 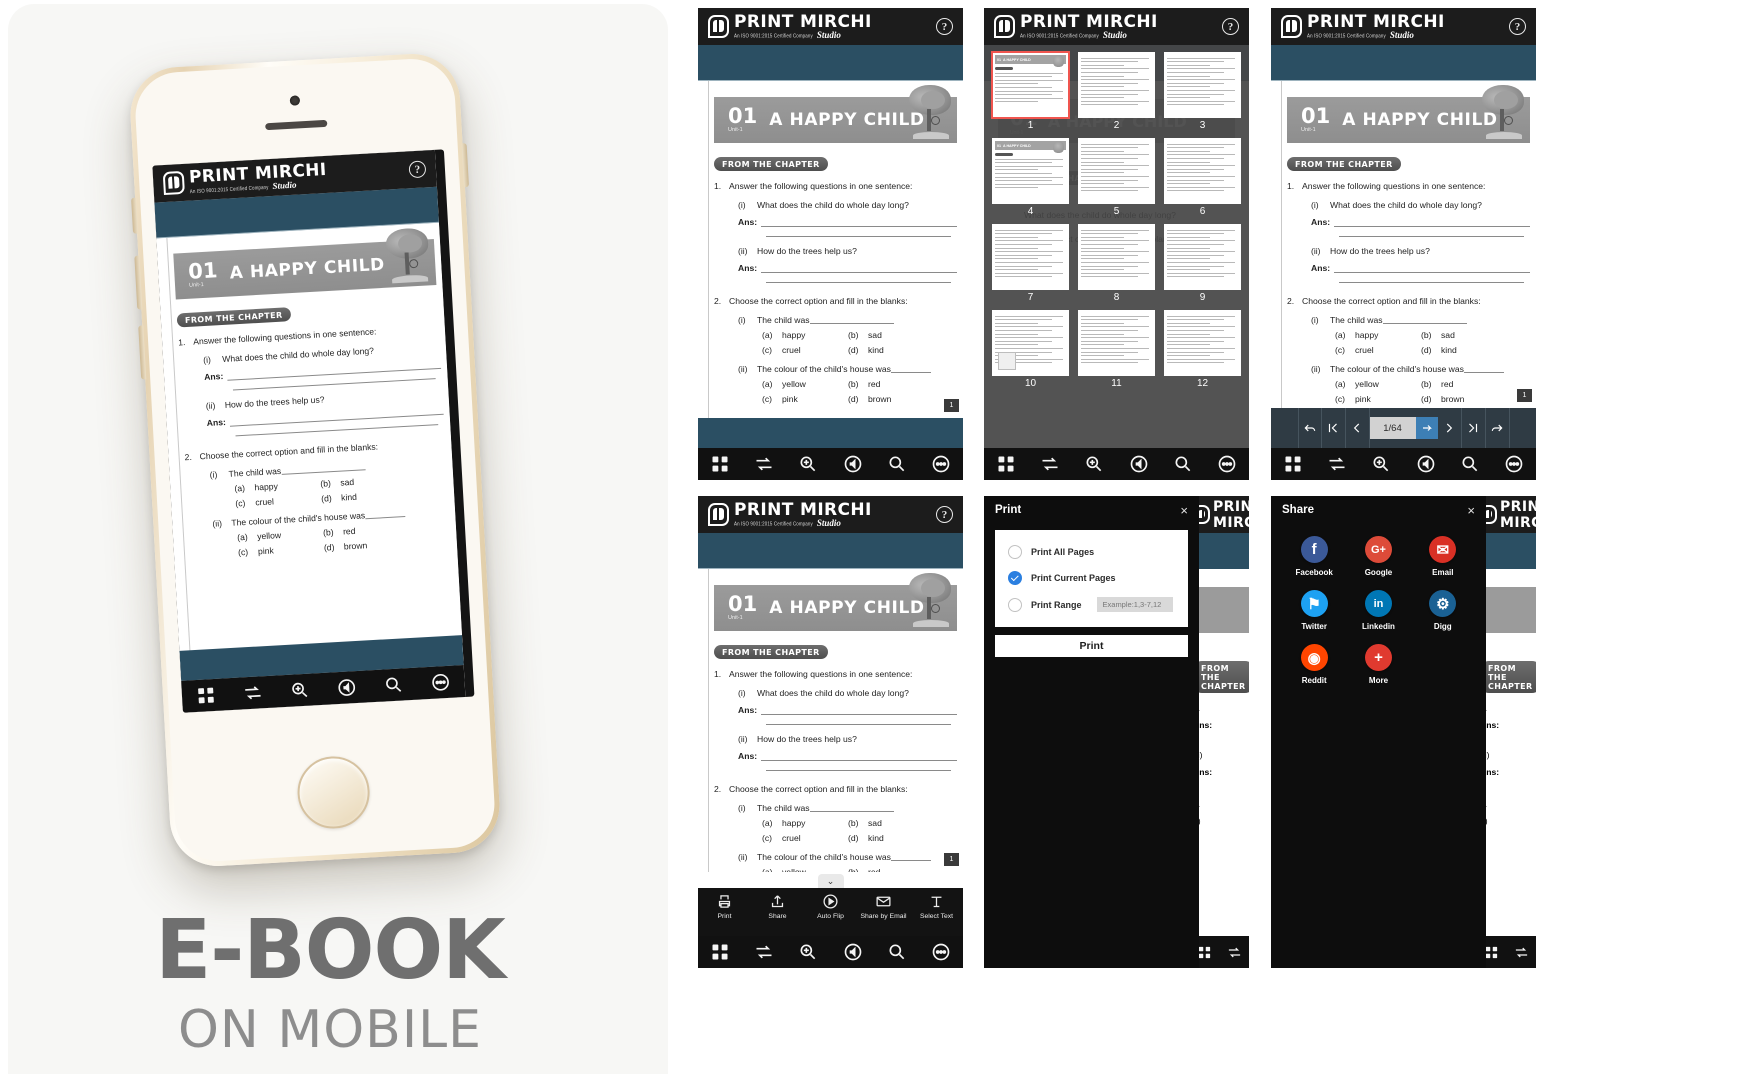 What do you see at coordinates (1015, 604) in the screenshot?
I see `radio-button` at bounding box center [1015, 604].